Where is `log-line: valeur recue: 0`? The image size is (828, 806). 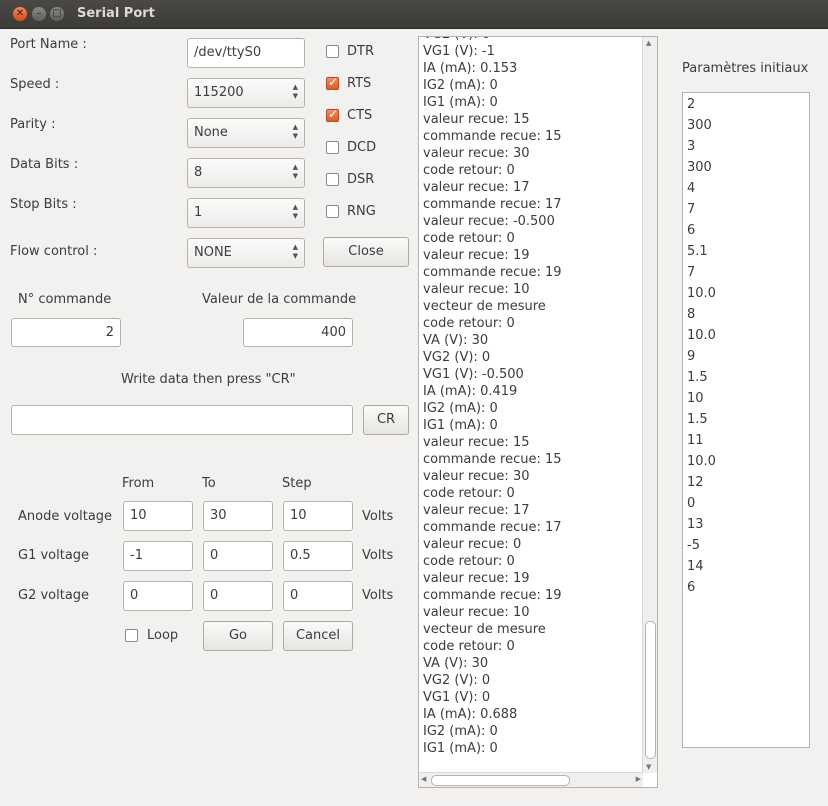 log-line: valeur recue: 0 is located at coordinates (472, 544).